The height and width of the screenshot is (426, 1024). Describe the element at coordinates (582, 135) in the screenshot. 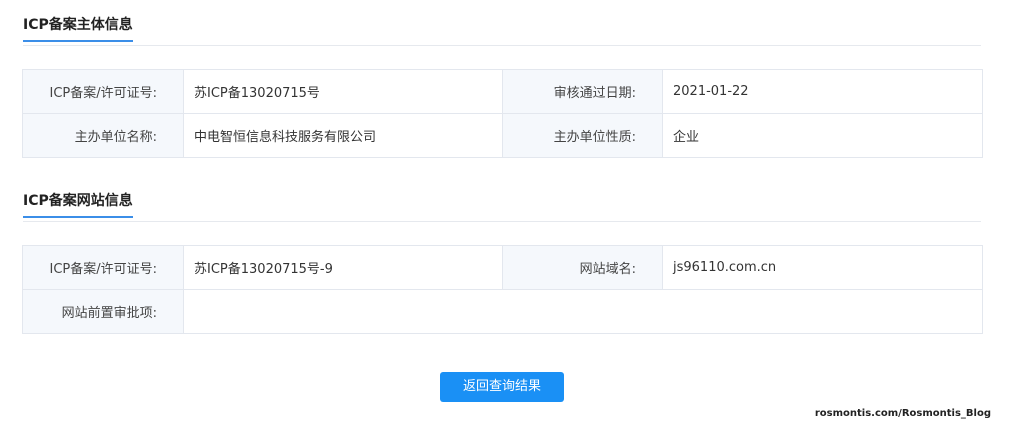

I see `organizer-type-label: 主办单位性质:` at that location.